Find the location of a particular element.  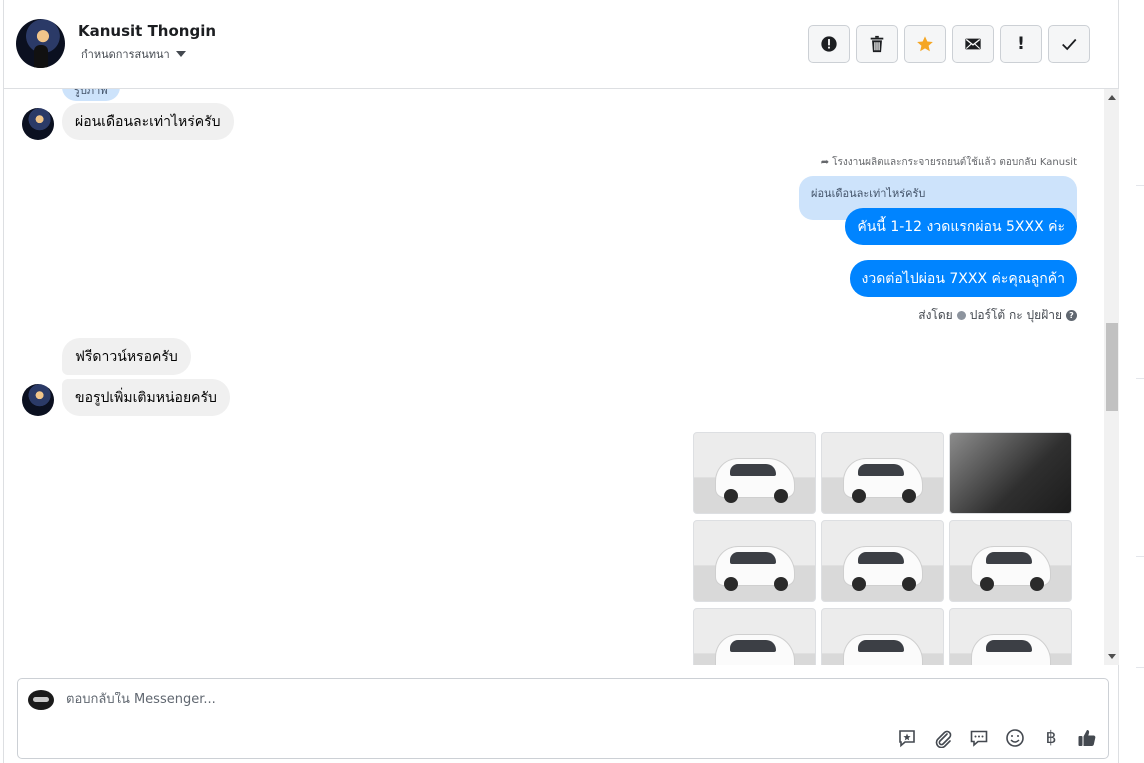

car-photo-rear-angle is located at coordinates (754, 636).